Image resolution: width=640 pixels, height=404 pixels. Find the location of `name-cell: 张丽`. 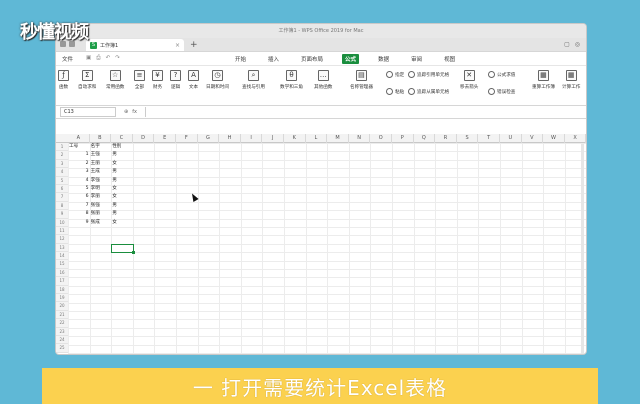

name-cell: 张丽 is located at coordinates (101, 214).